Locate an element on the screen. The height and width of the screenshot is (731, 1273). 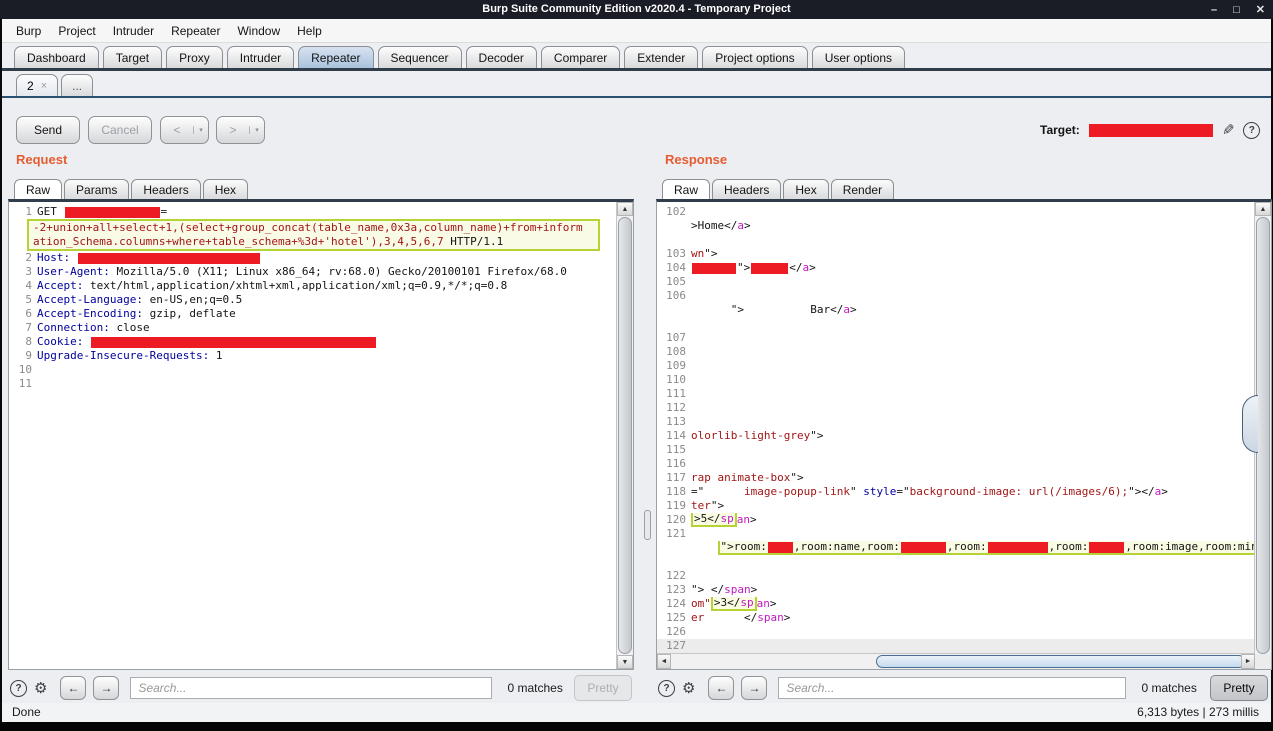
scroll-right-icon: ► is located at coordinates (1248, 661).